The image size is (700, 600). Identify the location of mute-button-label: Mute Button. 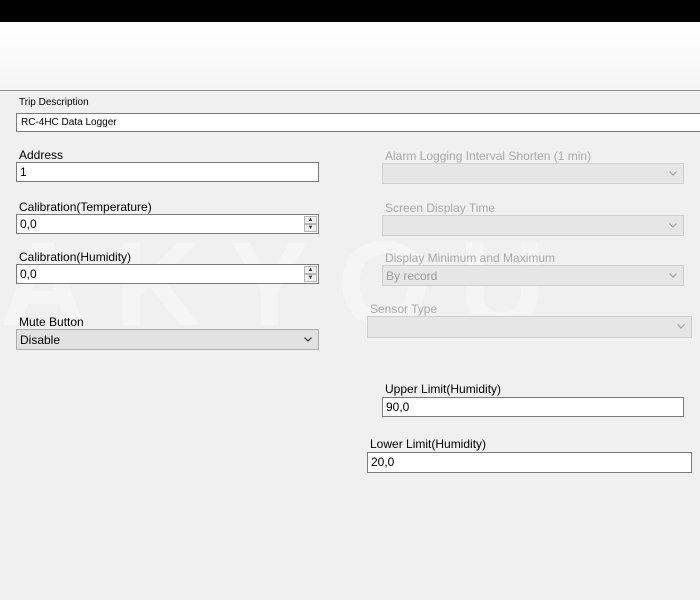
(51, 322).